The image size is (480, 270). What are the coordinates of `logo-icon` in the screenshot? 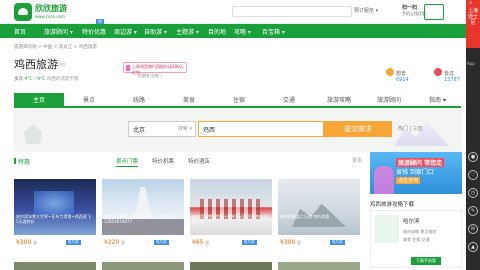 It's located at (23, 12).